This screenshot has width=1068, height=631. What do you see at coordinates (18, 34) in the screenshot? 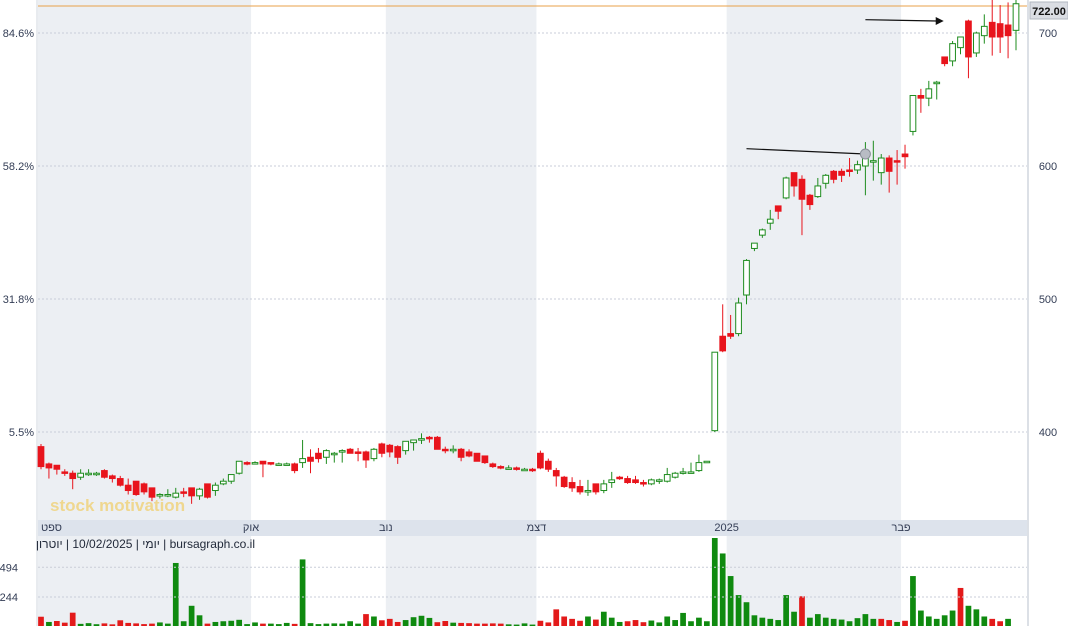
I see `percent-tick-label: 84.6%` at bounding box center [18, 34].